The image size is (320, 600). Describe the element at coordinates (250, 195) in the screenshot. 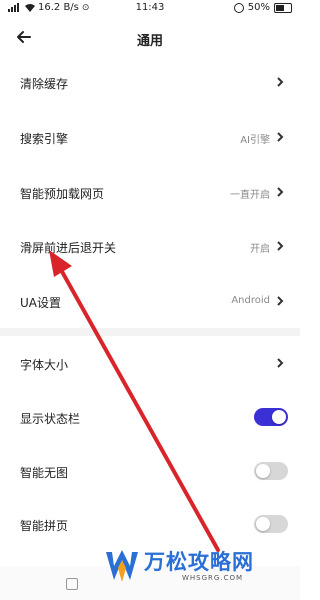

I see `setting-value: 一直开启` at that location.